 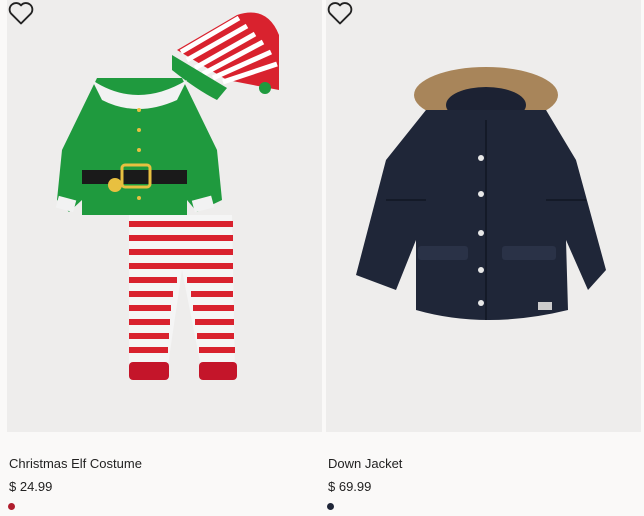 What do you see at coordinates (75, 463) in the screenshot?
I see `product-title: Christmas Elf Costume` at bounding box center [75, 463].